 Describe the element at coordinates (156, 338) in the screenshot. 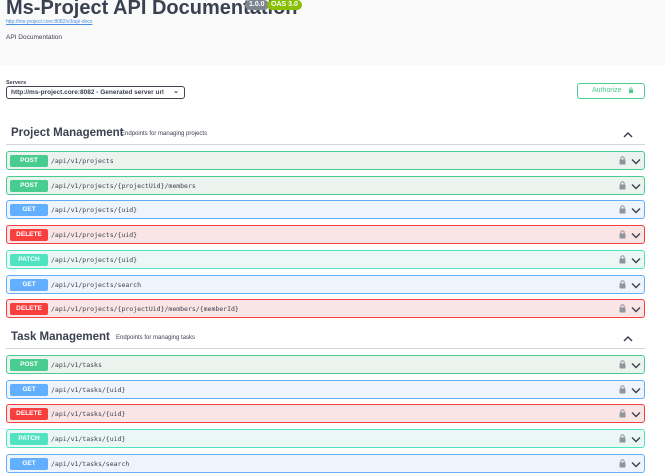

I see `tag-description: Endpoints for managing tasks` at that location.